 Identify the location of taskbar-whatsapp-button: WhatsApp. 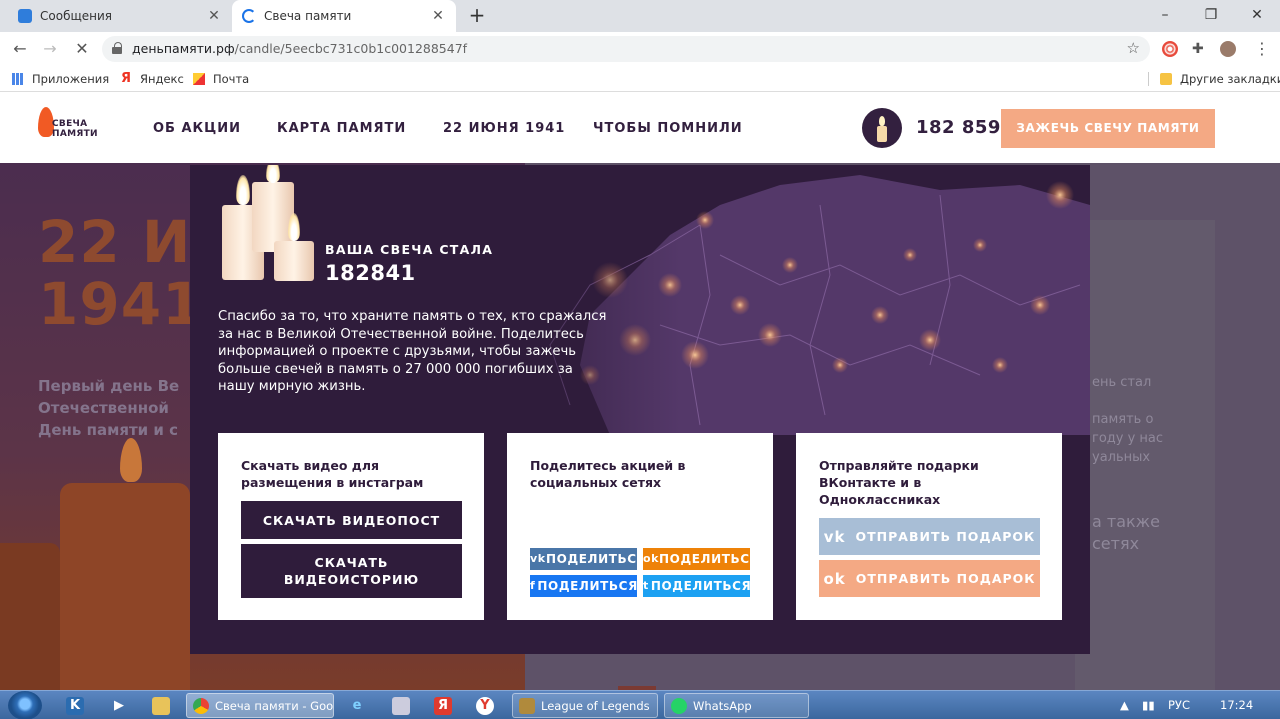
(736, 705).